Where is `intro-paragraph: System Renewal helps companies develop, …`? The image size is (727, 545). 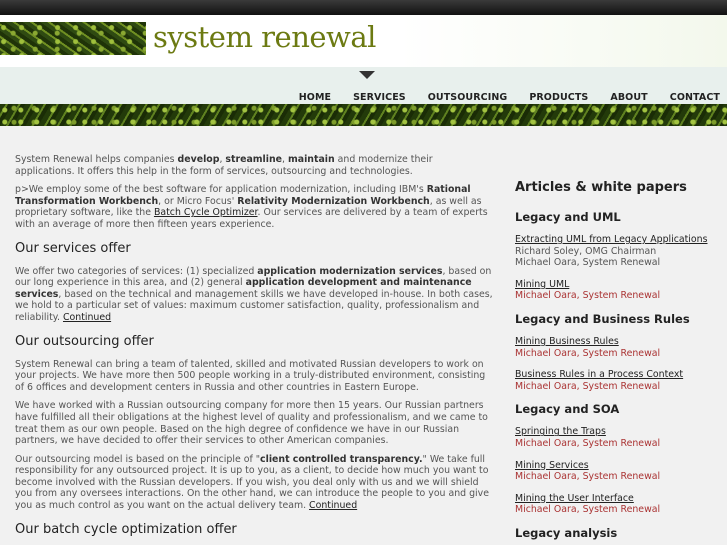 intro-paragraph: System Renewal helps companies develop, … is located at coordinates (224, 165).